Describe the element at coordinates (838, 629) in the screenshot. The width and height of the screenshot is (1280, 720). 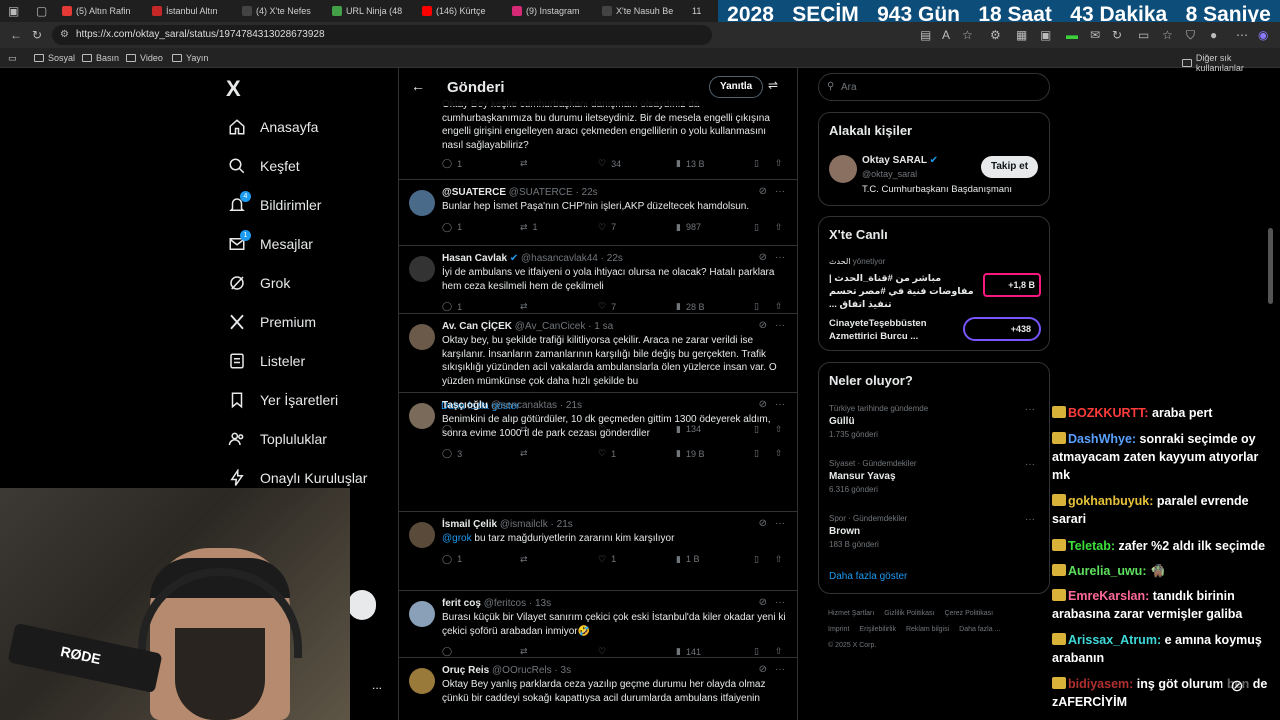
I see `footer-link: Imprint` at that location.